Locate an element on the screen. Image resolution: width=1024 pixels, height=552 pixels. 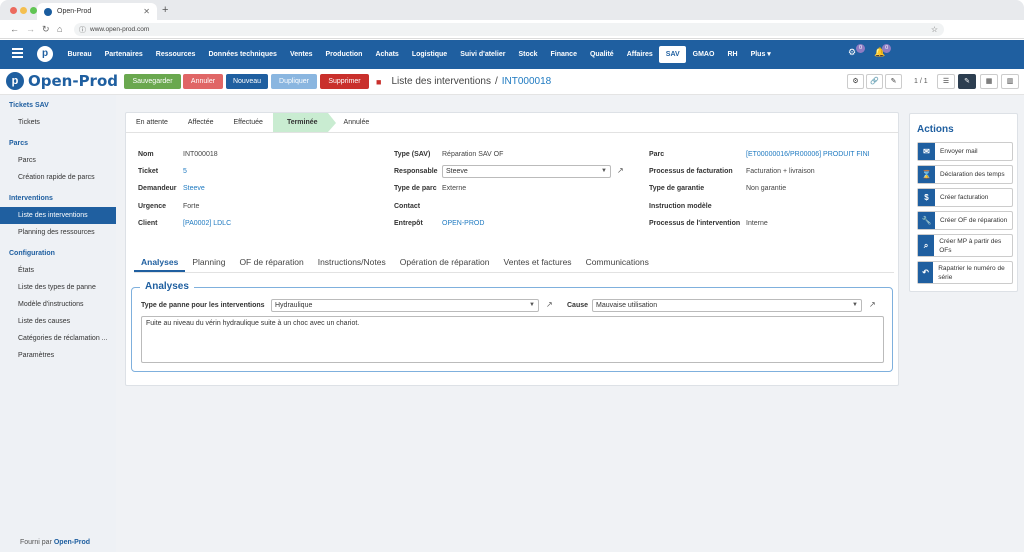
maximize-window-dot is located at coordinates (33, 10).